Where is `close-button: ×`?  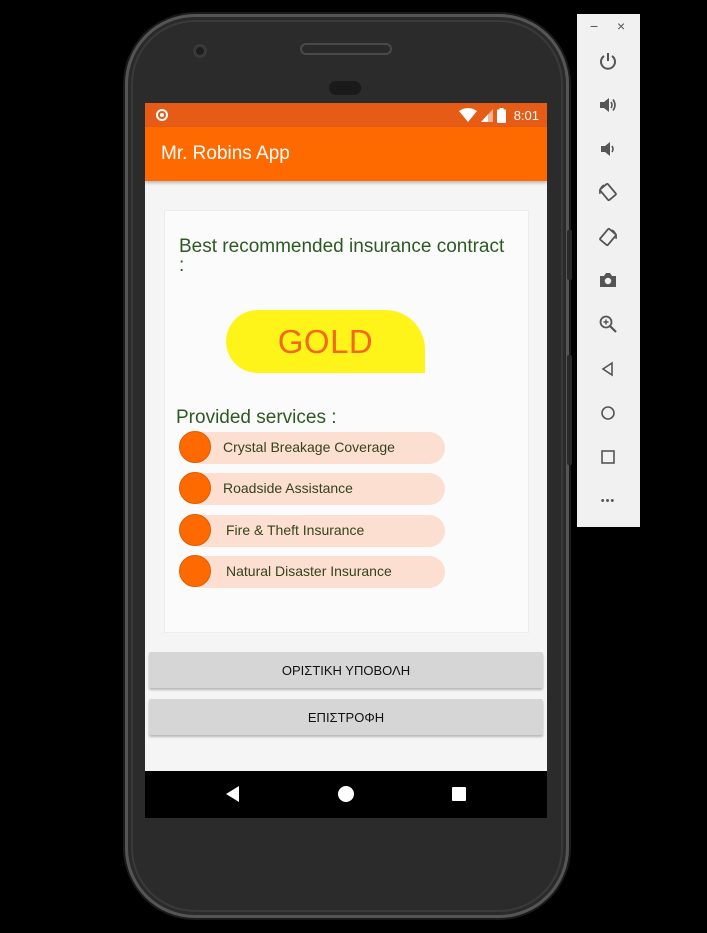 close-button: × is located at coordinates (621, 26).